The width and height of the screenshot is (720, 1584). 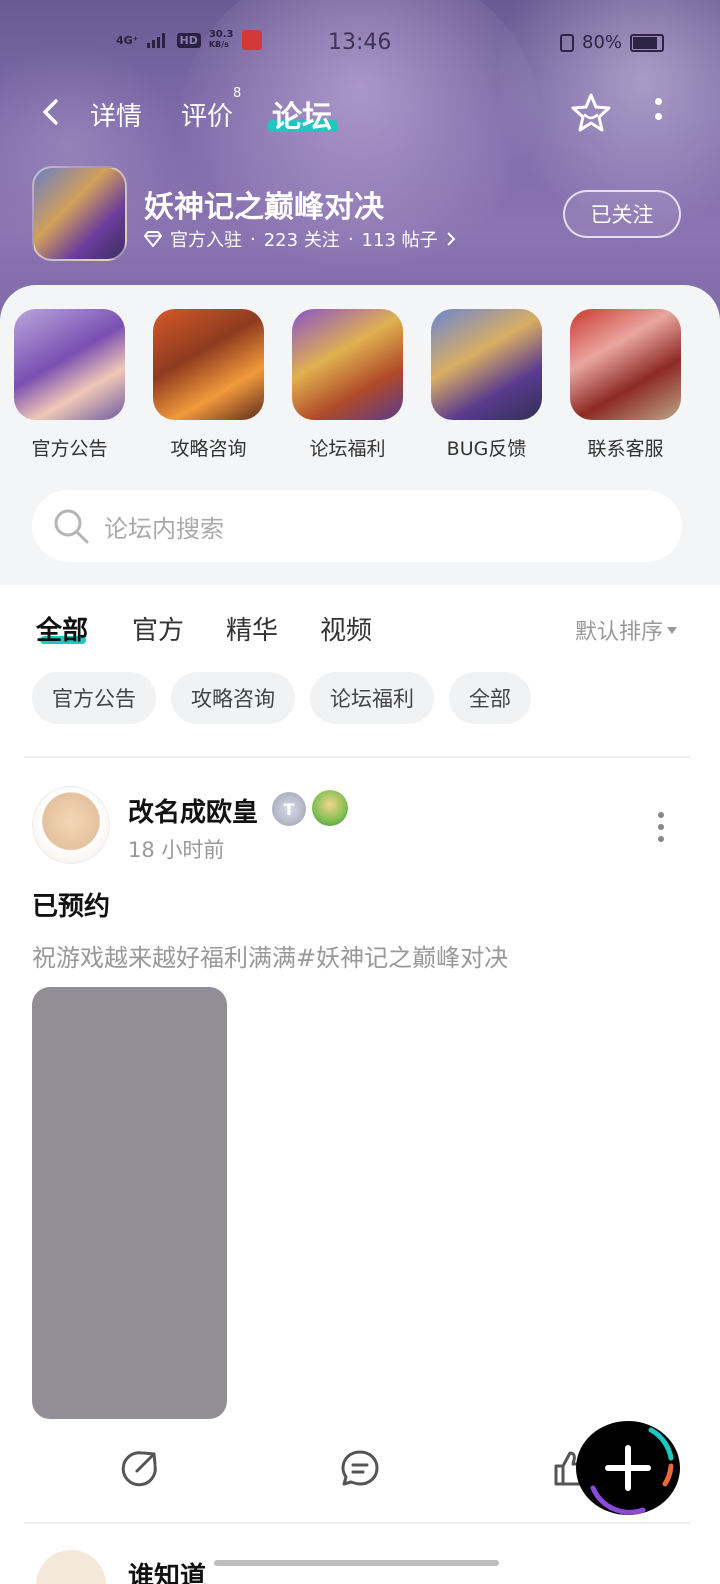 What do you see at coordinates (625, 449) in the screenshot?
I see `category-label: 联系客服` at bounding box center [625, 449].